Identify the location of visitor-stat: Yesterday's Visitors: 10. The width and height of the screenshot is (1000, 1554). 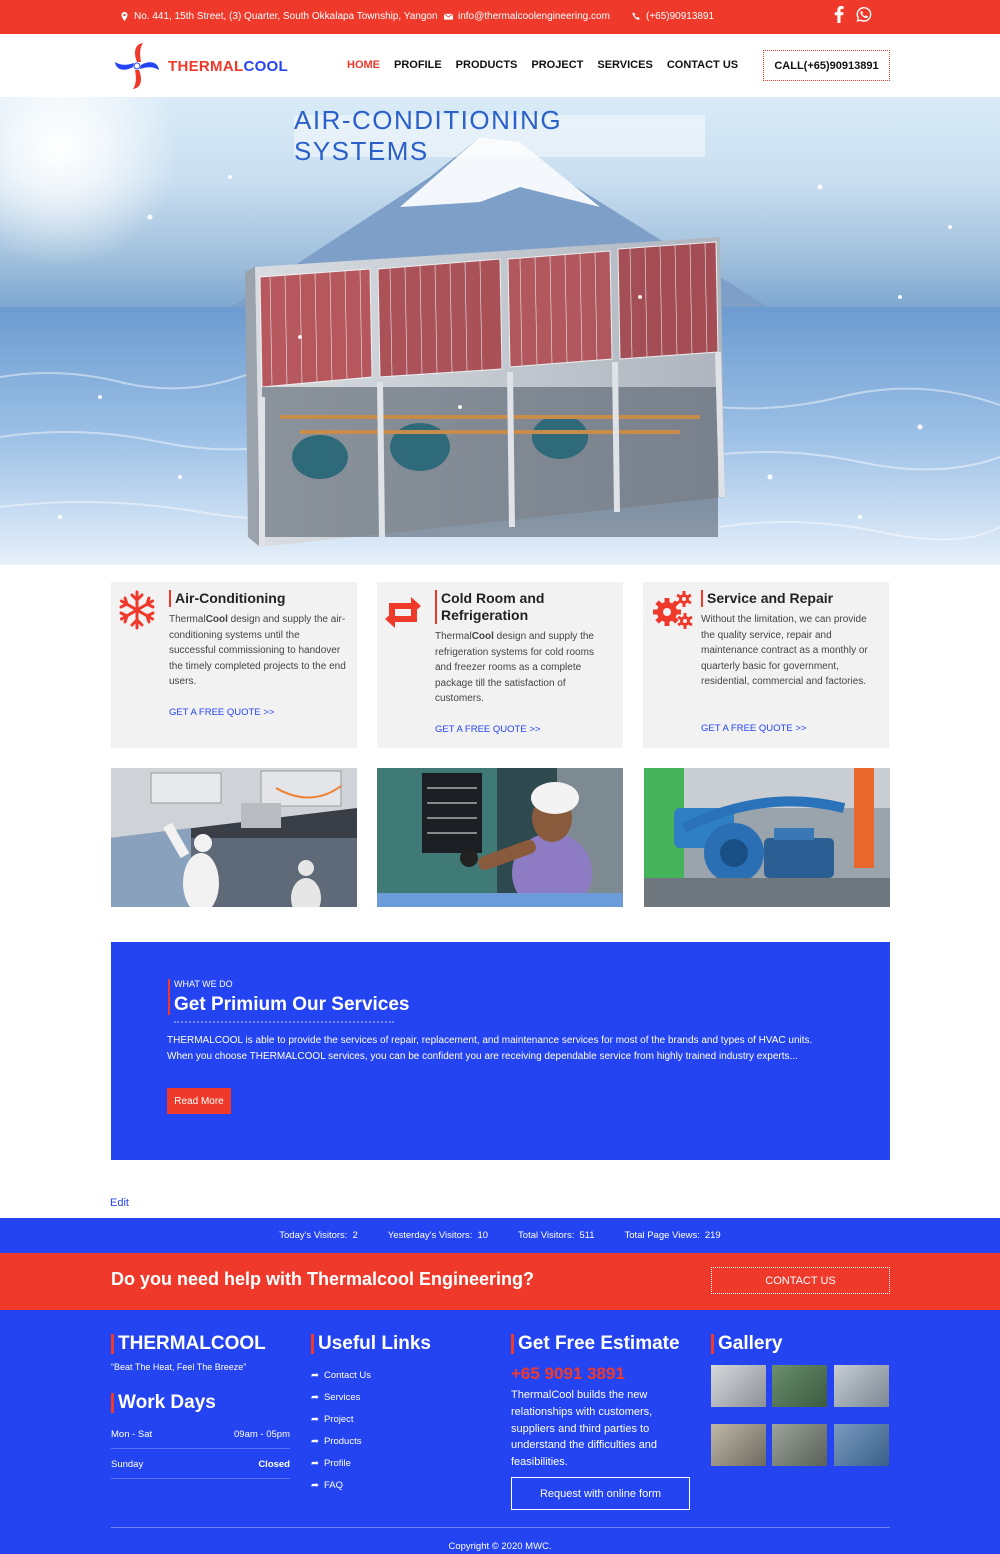
(438, 1235).